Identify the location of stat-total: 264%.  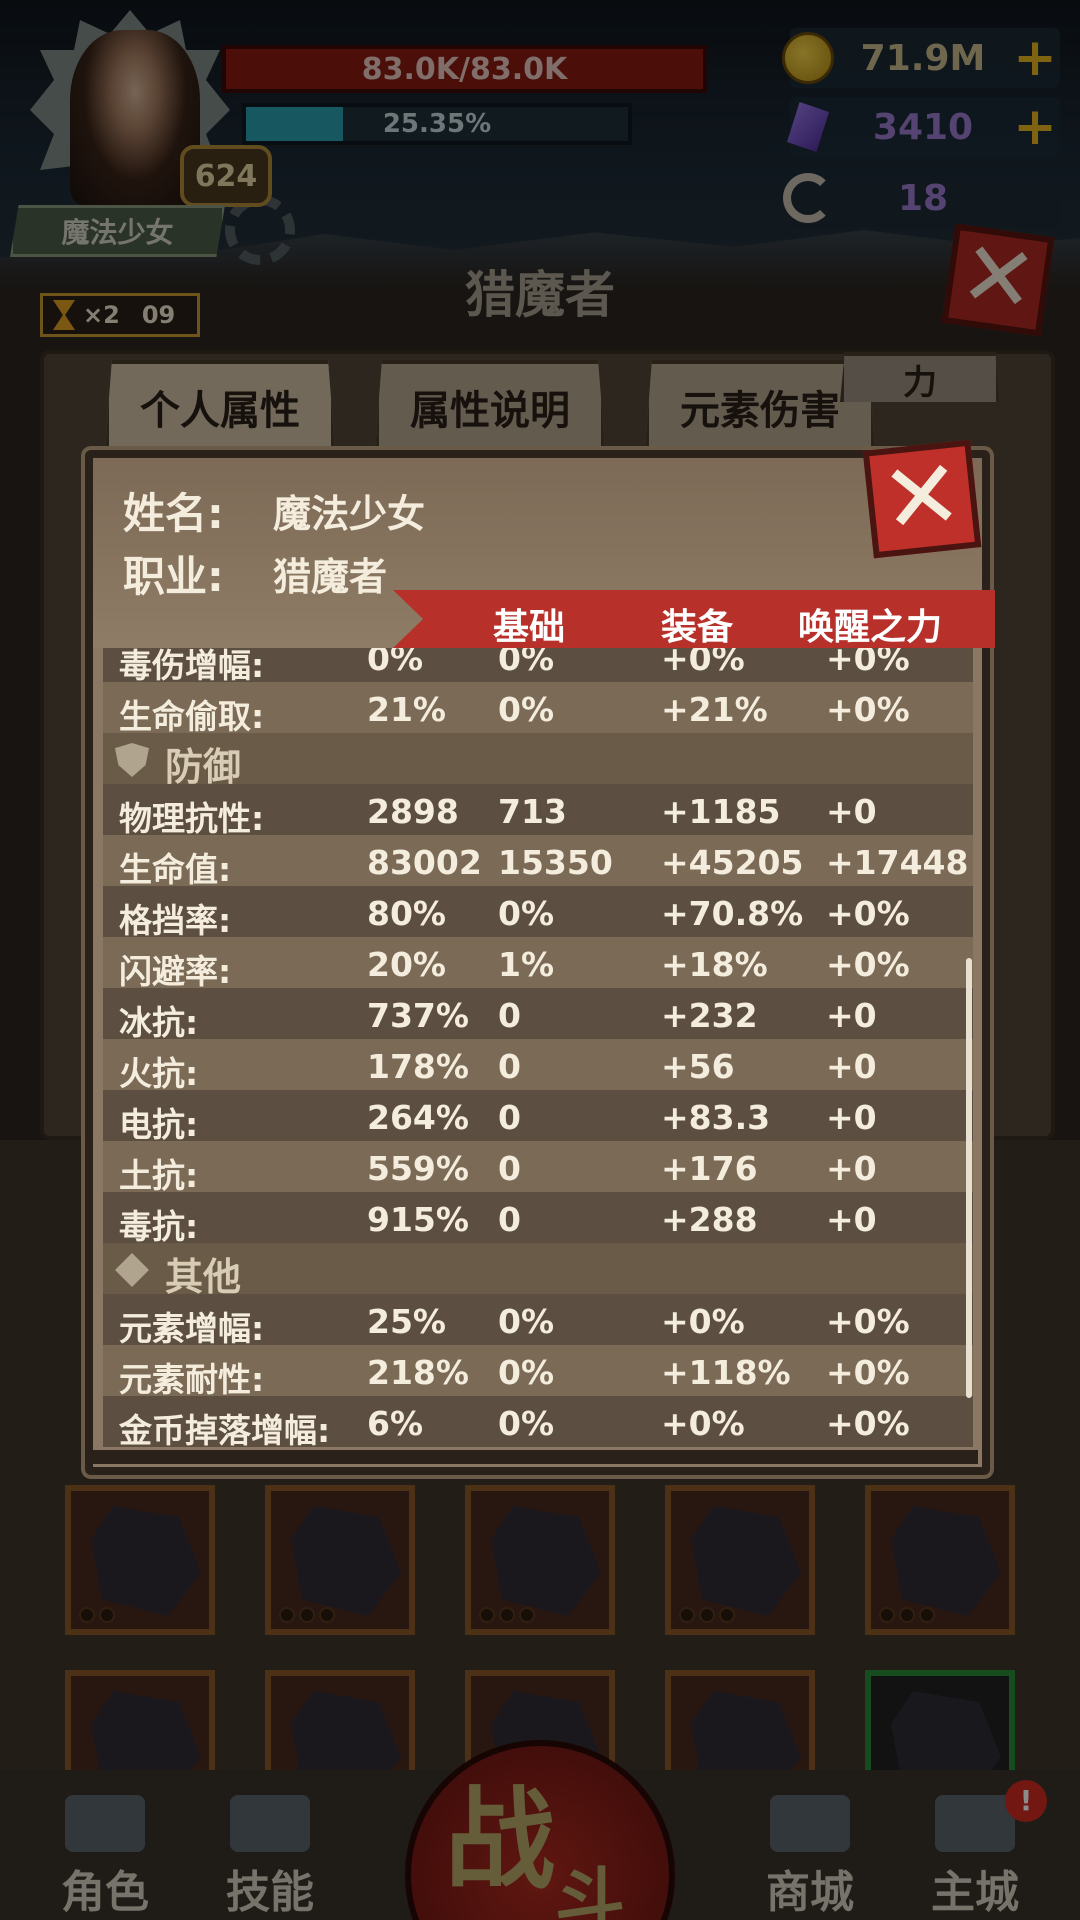
(418, 1117).